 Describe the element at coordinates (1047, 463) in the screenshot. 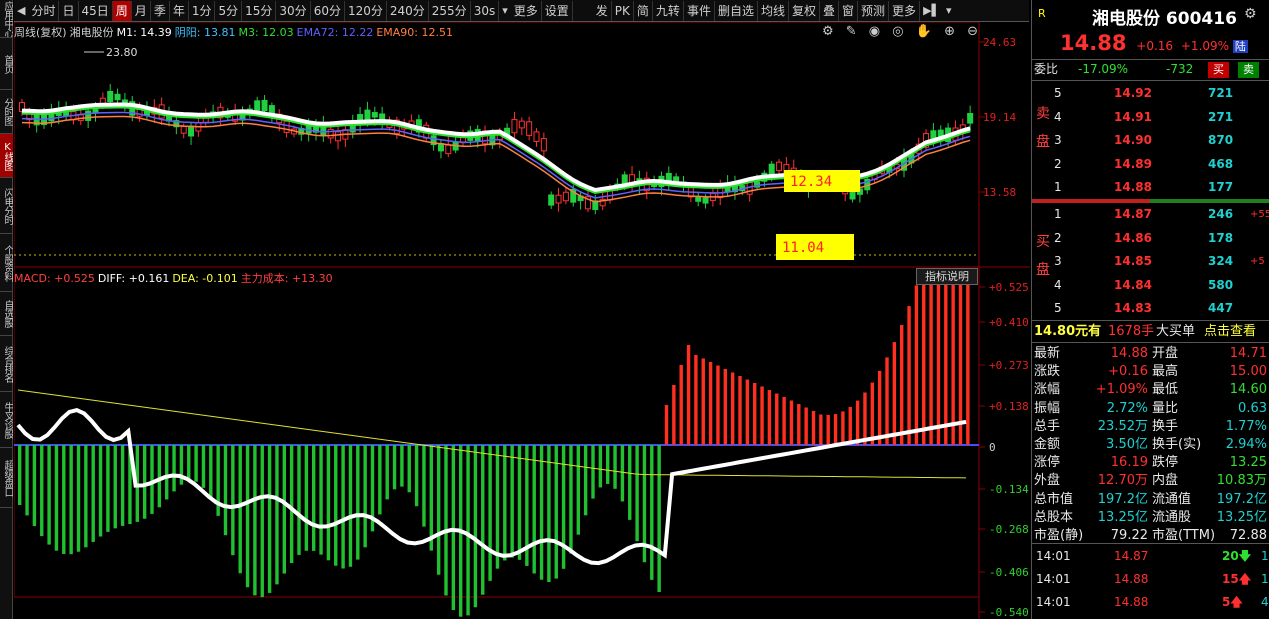

I see `stat-label: 涨停` at that location.